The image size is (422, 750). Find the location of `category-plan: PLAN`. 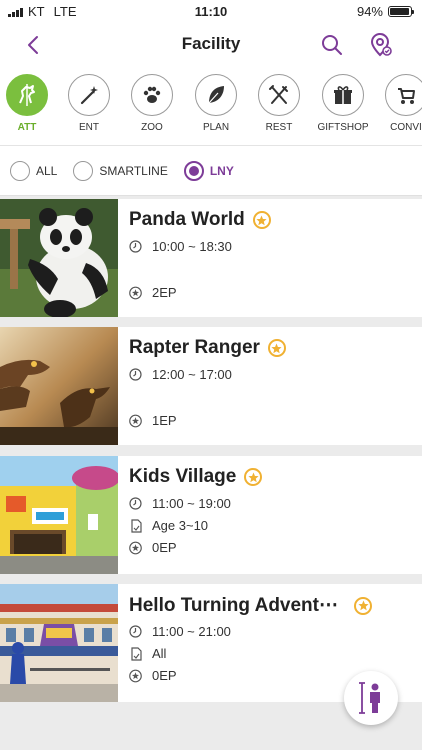

category-plan: PLAN is located at coordinates (216, 103).